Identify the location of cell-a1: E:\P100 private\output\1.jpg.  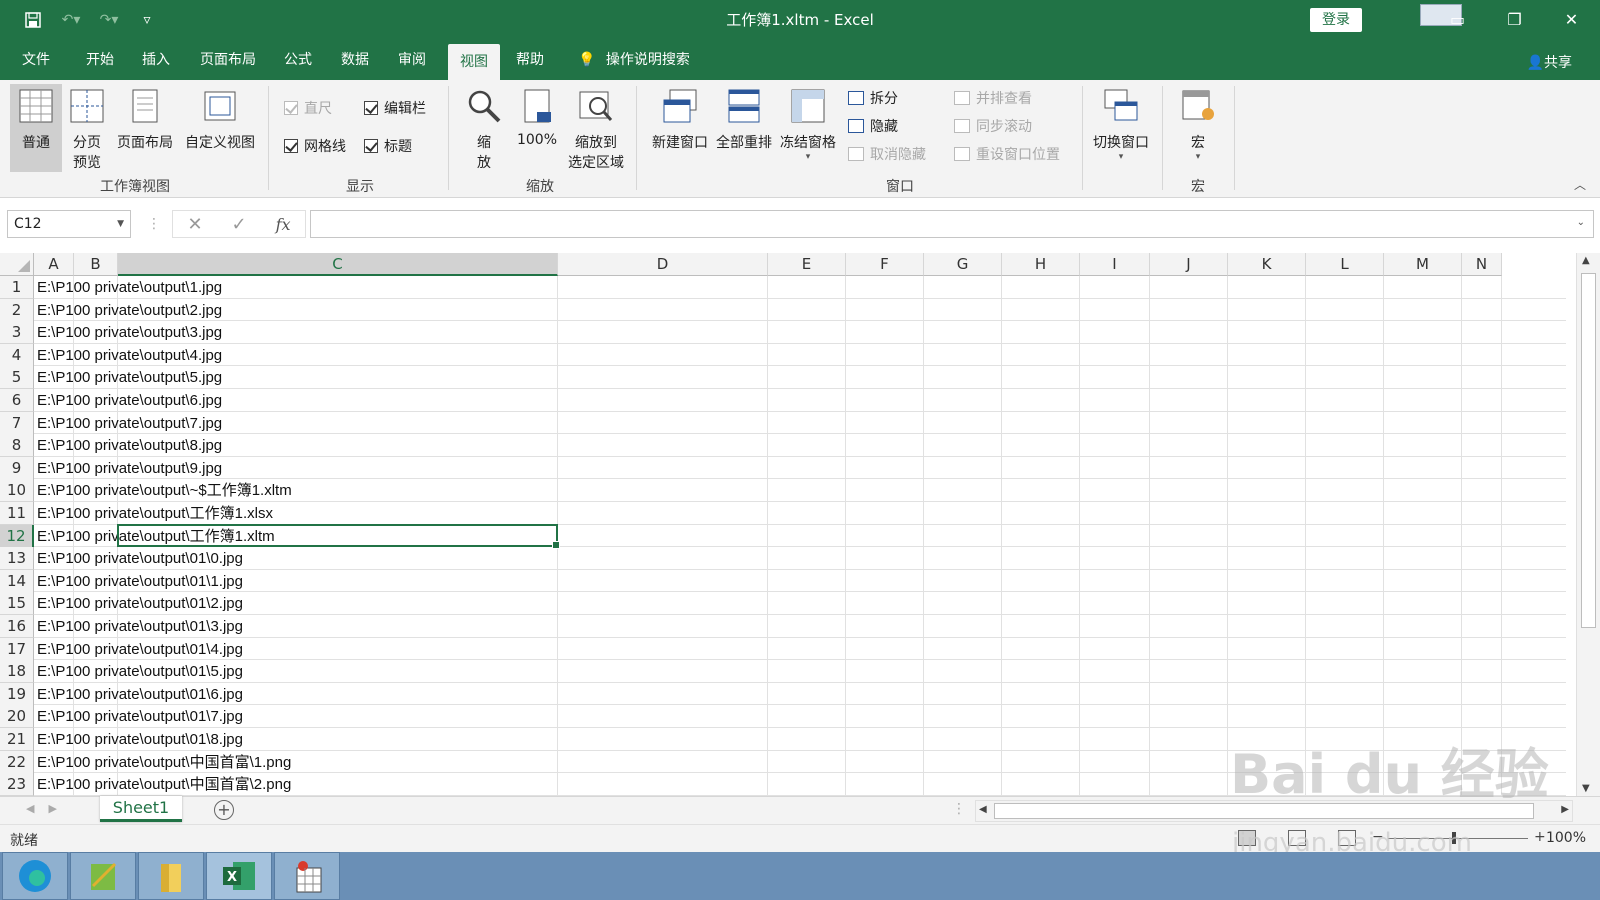
(129, 287).